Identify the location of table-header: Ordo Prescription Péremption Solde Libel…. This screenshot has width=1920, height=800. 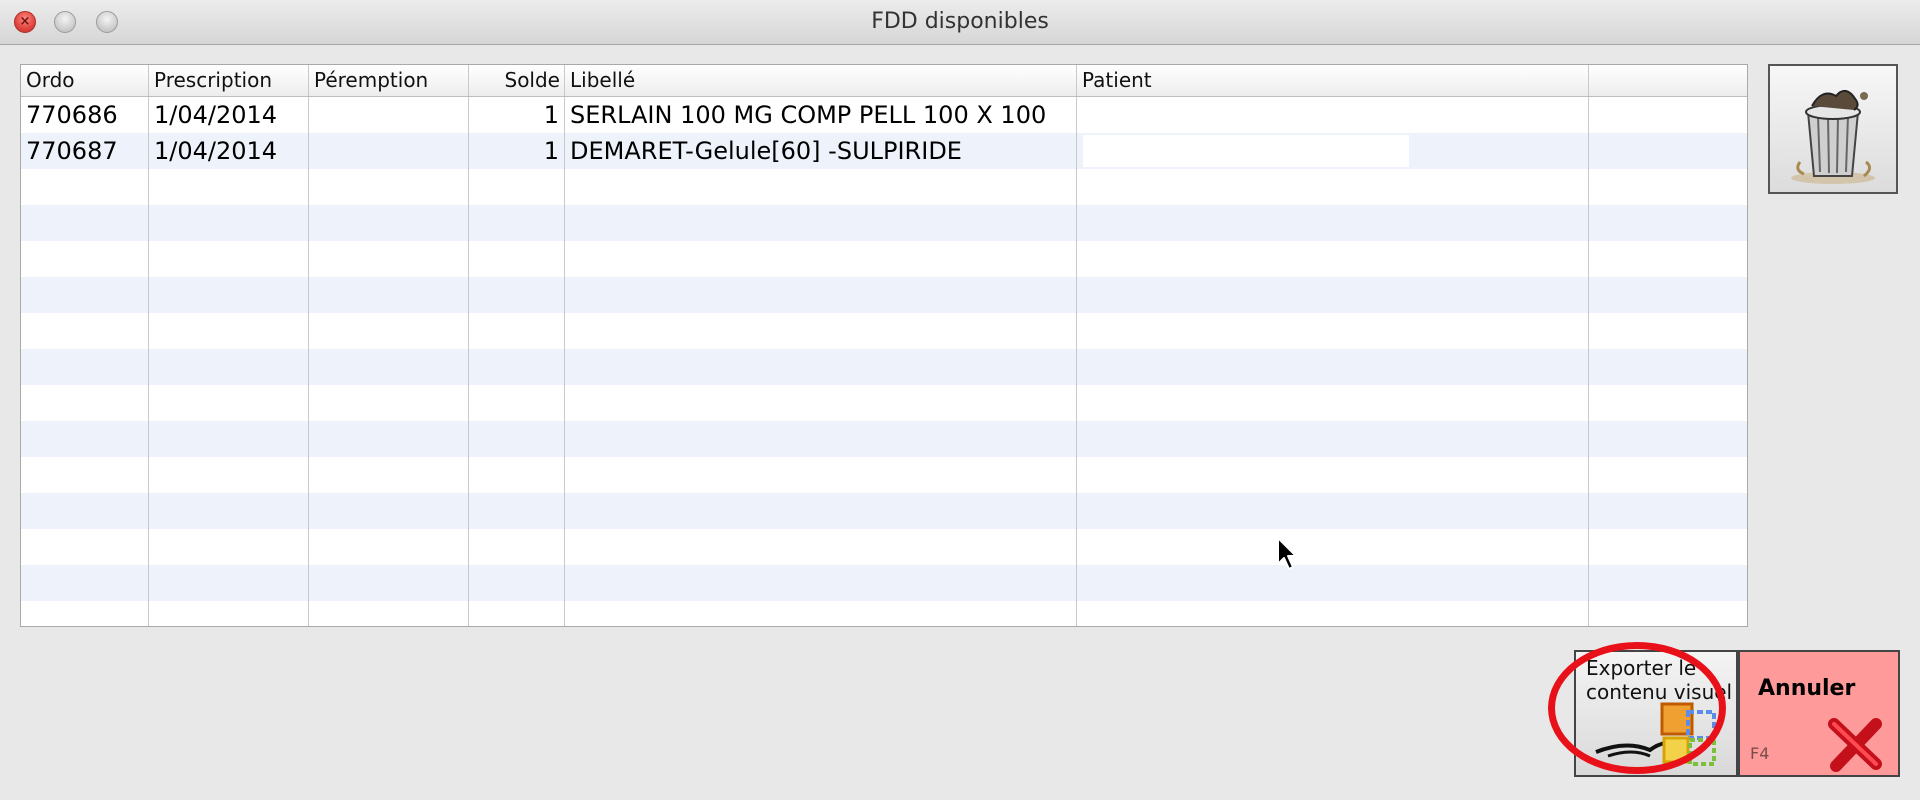
(884, 81).